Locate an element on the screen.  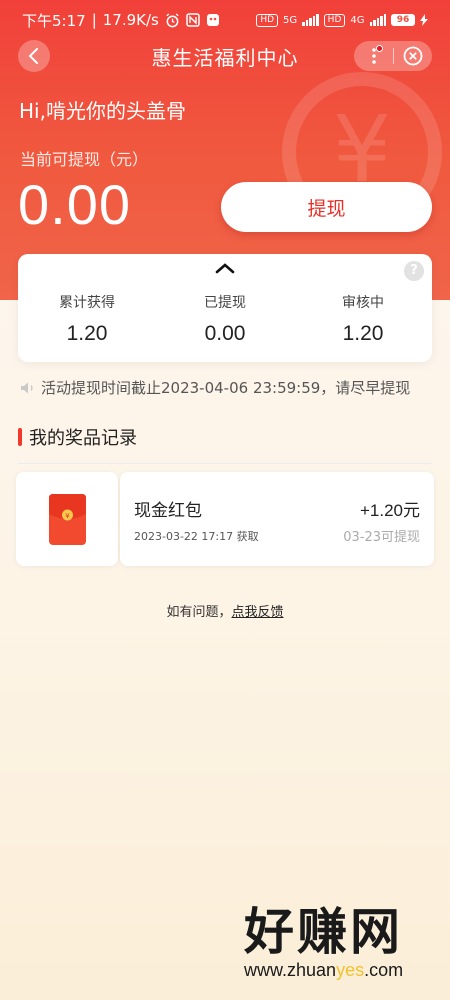
feedback-prefix: 如有问题， is located at coordinates (199, 612).